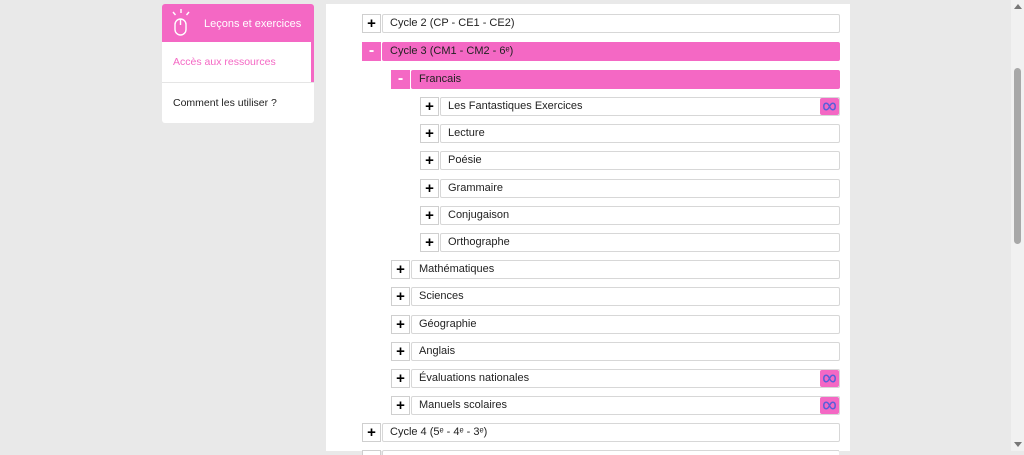 The width and height of the screenshot is (1024, 455). I want to click on tree-row-grammaire: + Grammaire, so click(630, 188).